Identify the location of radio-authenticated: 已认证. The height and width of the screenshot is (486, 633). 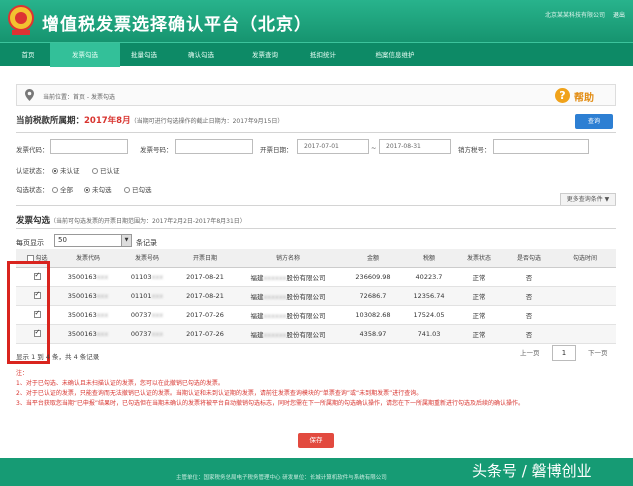
(106, 170).